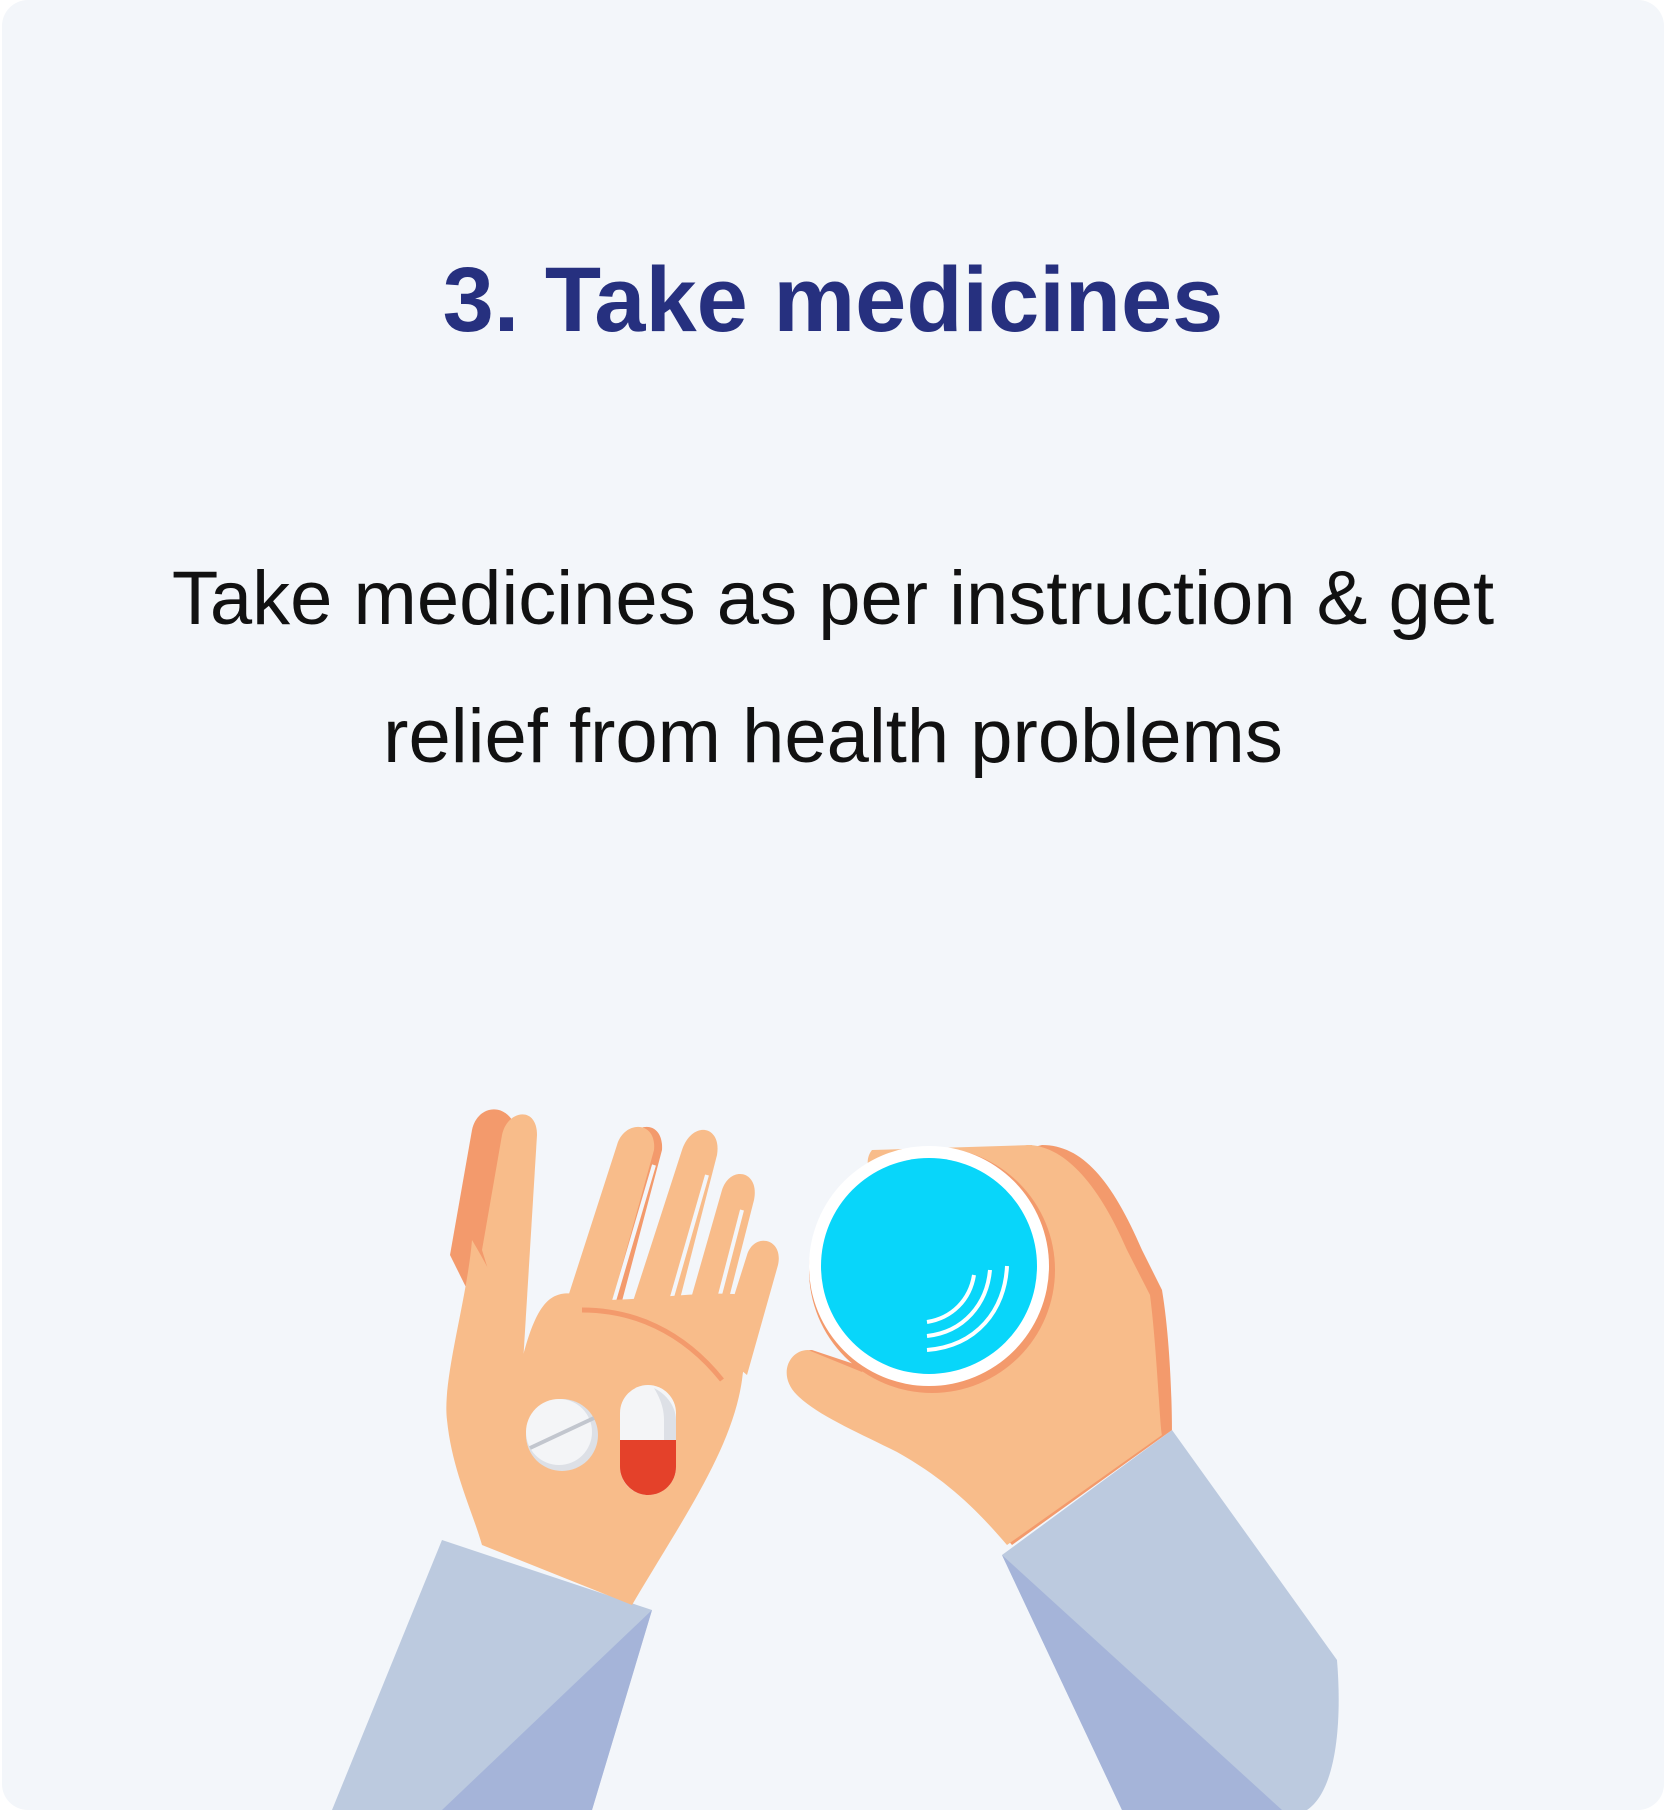  What do you see at coordinates (648, 1440) in the screenshot?
I see `capsule-pill-icon` at bounding box center [648, 1440].